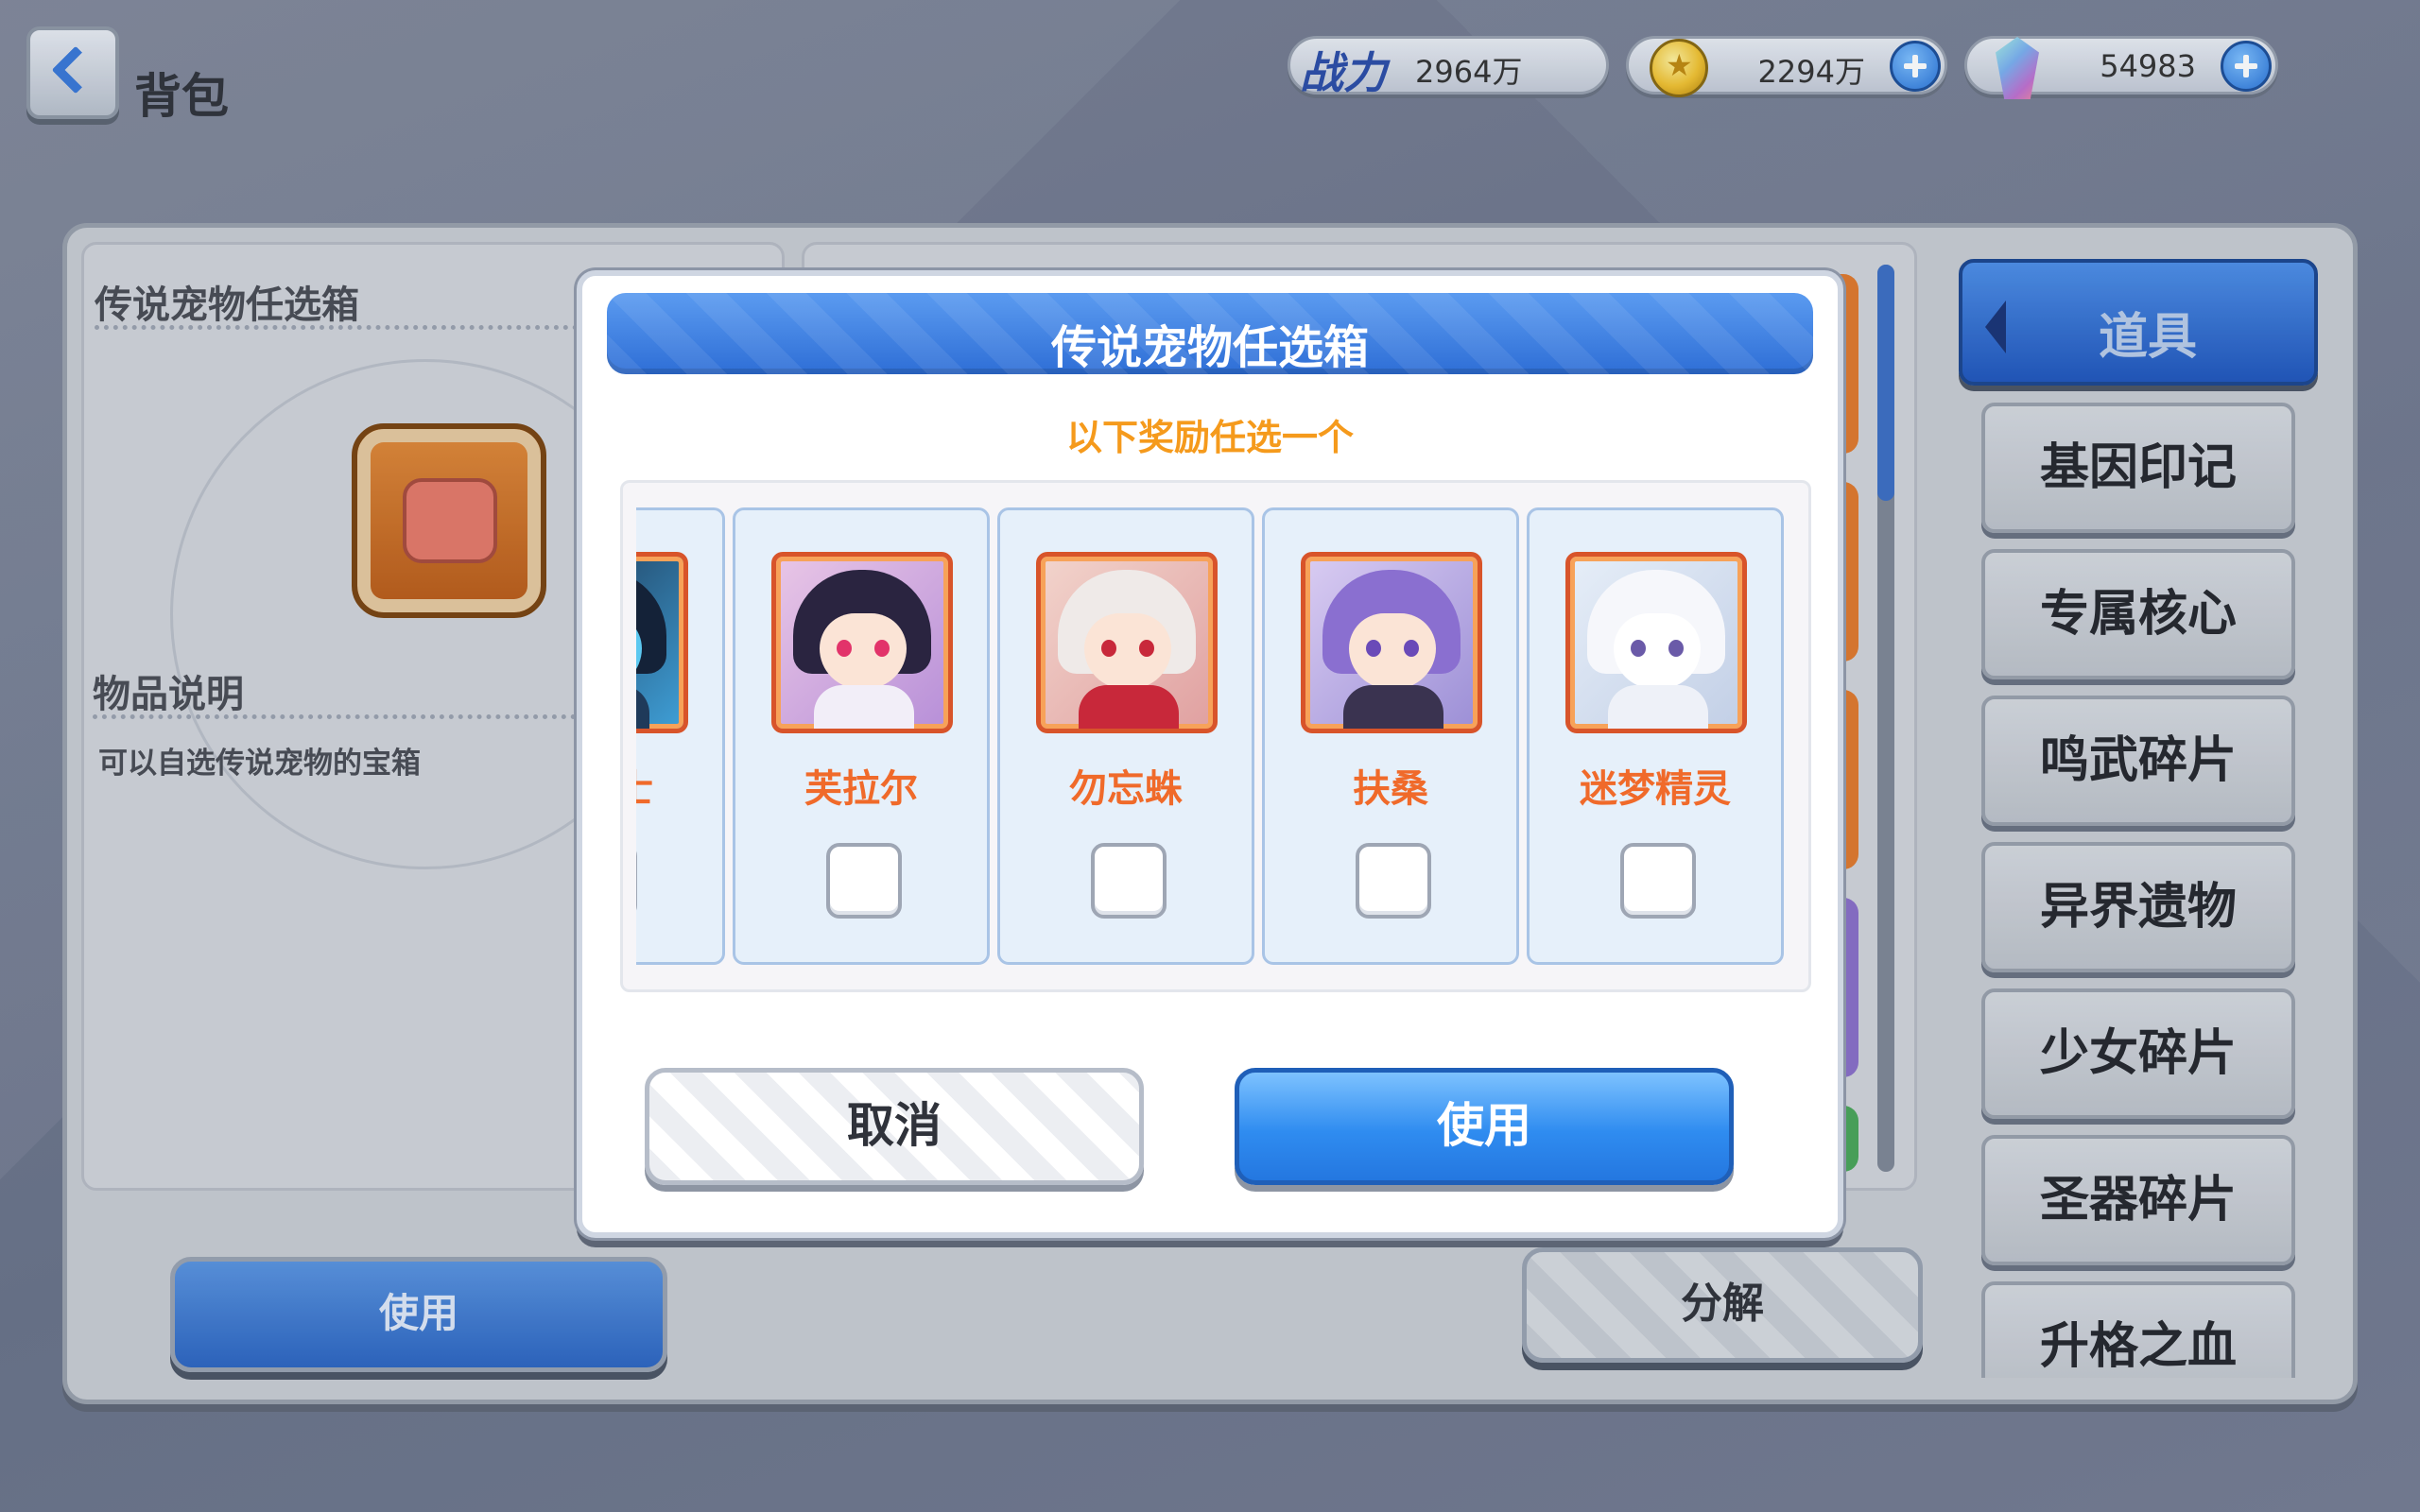 Image resolution: width=2420 pixels, height=1512 pixels. I want to click on confirm-use-button: 使用, so click(1484, 1126).